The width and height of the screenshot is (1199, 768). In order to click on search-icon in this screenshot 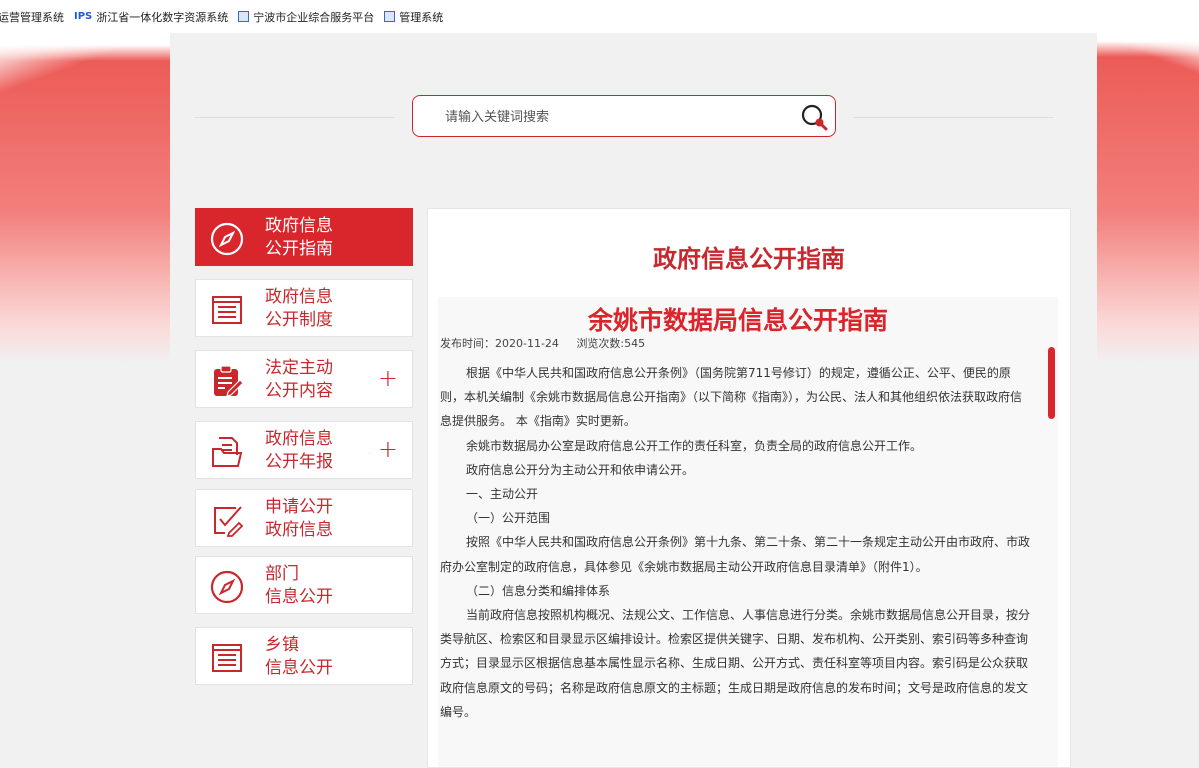, I will do `click(814, 117)`.